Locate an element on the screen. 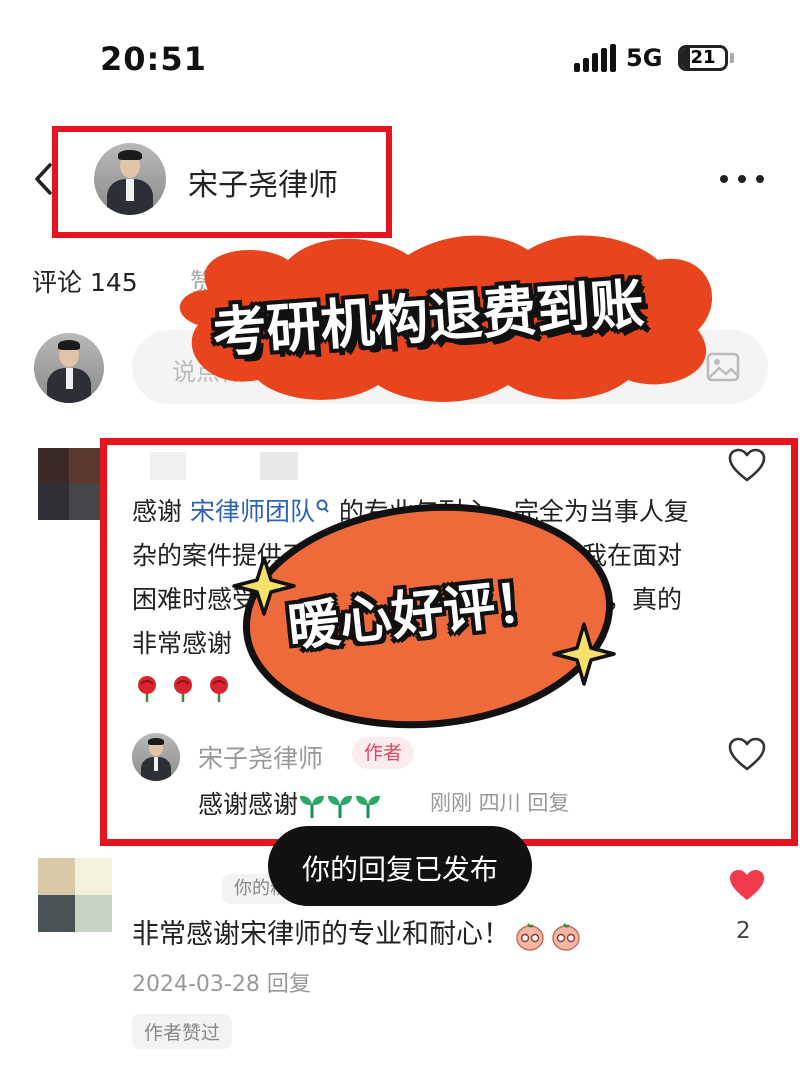 This screenshot has width=800, height=1066. battery-icon: 21 is located at coordinates (703, 58).